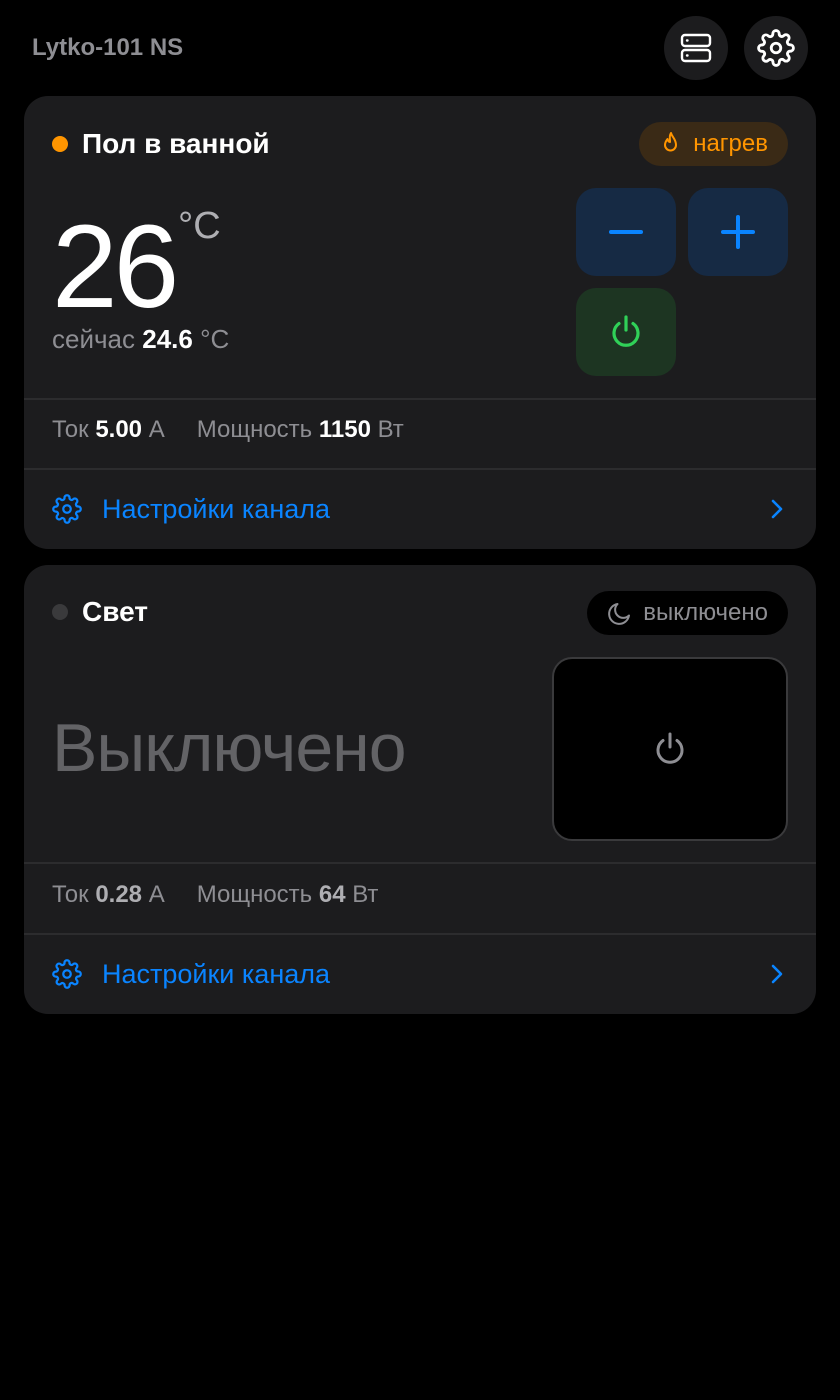 This screenshot has width=840, height=1400. Describe the element at coordinates (332, 894) in the screenshot. I see `power-value: 64` at that location.